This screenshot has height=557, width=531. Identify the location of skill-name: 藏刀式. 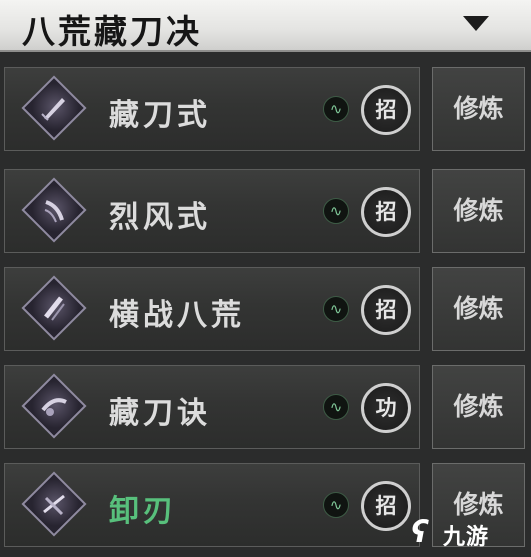
(160, 115).